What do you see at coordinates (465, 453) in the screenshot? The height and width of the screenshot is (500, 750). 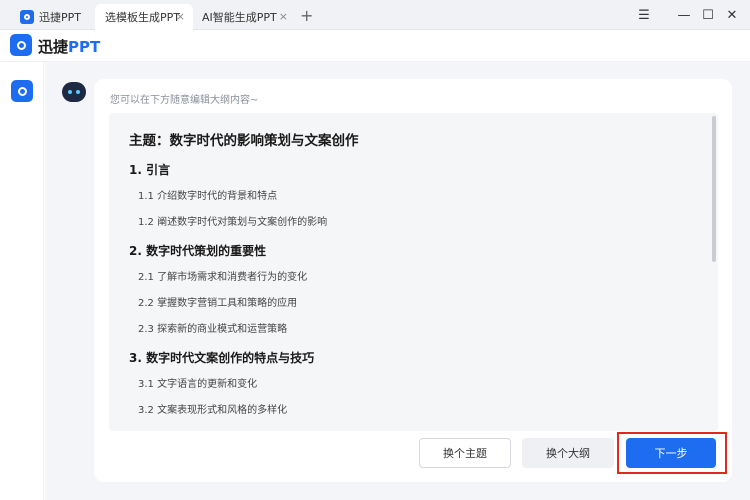 I see `change-topic-button: 换个主题` at bounding box center [465, 453].